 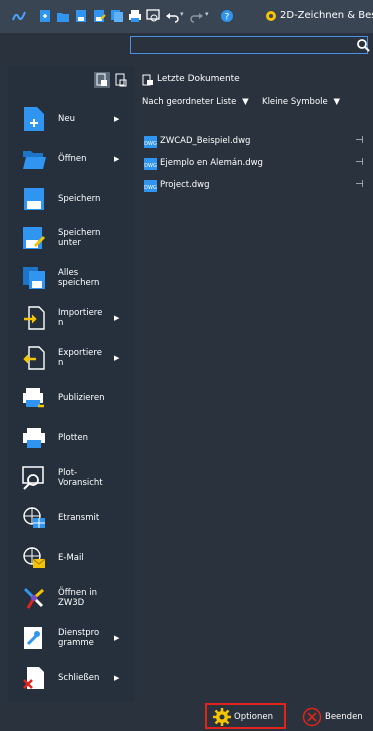 What do you see at coordinates (79, 638) in the screenshot?
I see `menu-item-label: Dienstpro gramme` at bounding box center [79, 638].